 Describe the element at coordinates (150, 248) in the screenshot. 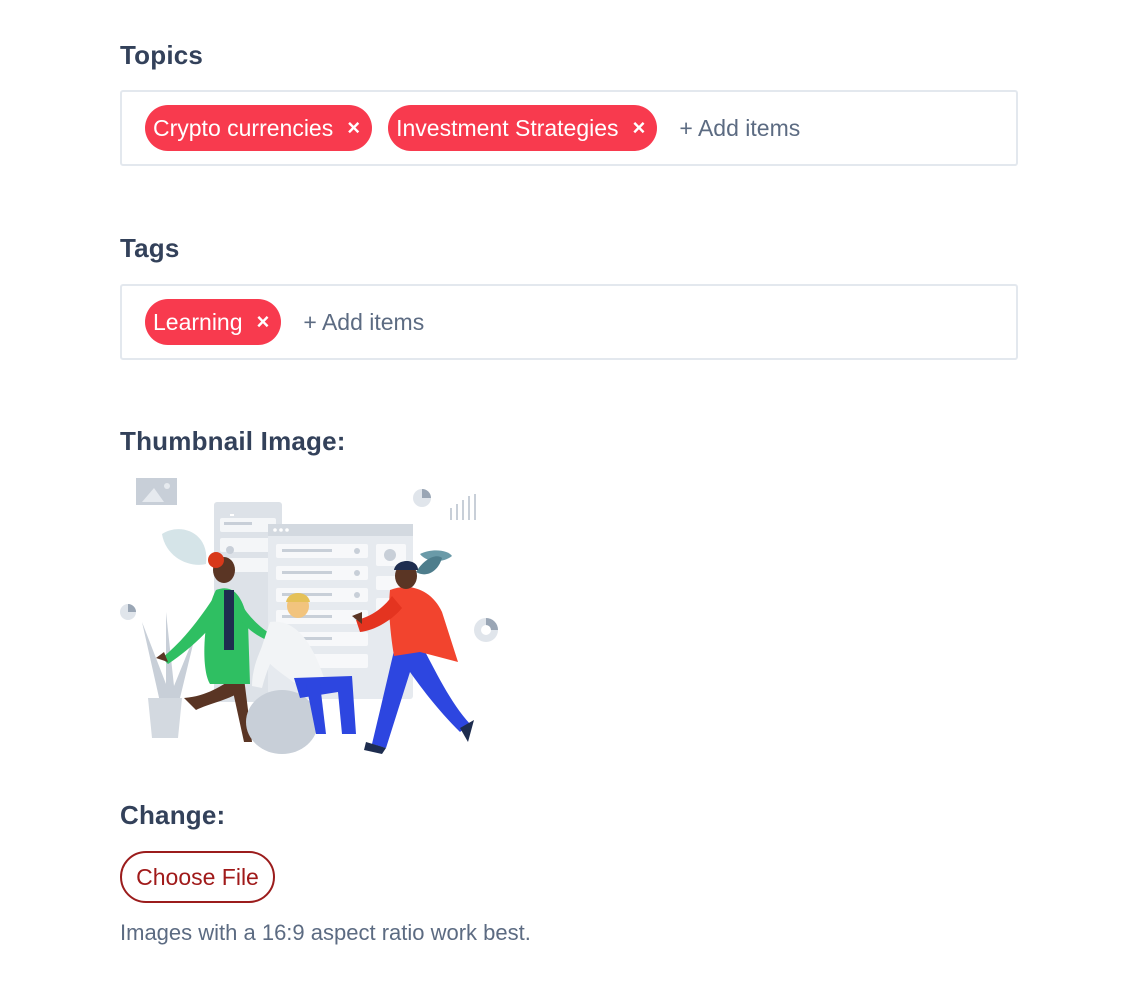

I see `tags-label: Tags` at that location.